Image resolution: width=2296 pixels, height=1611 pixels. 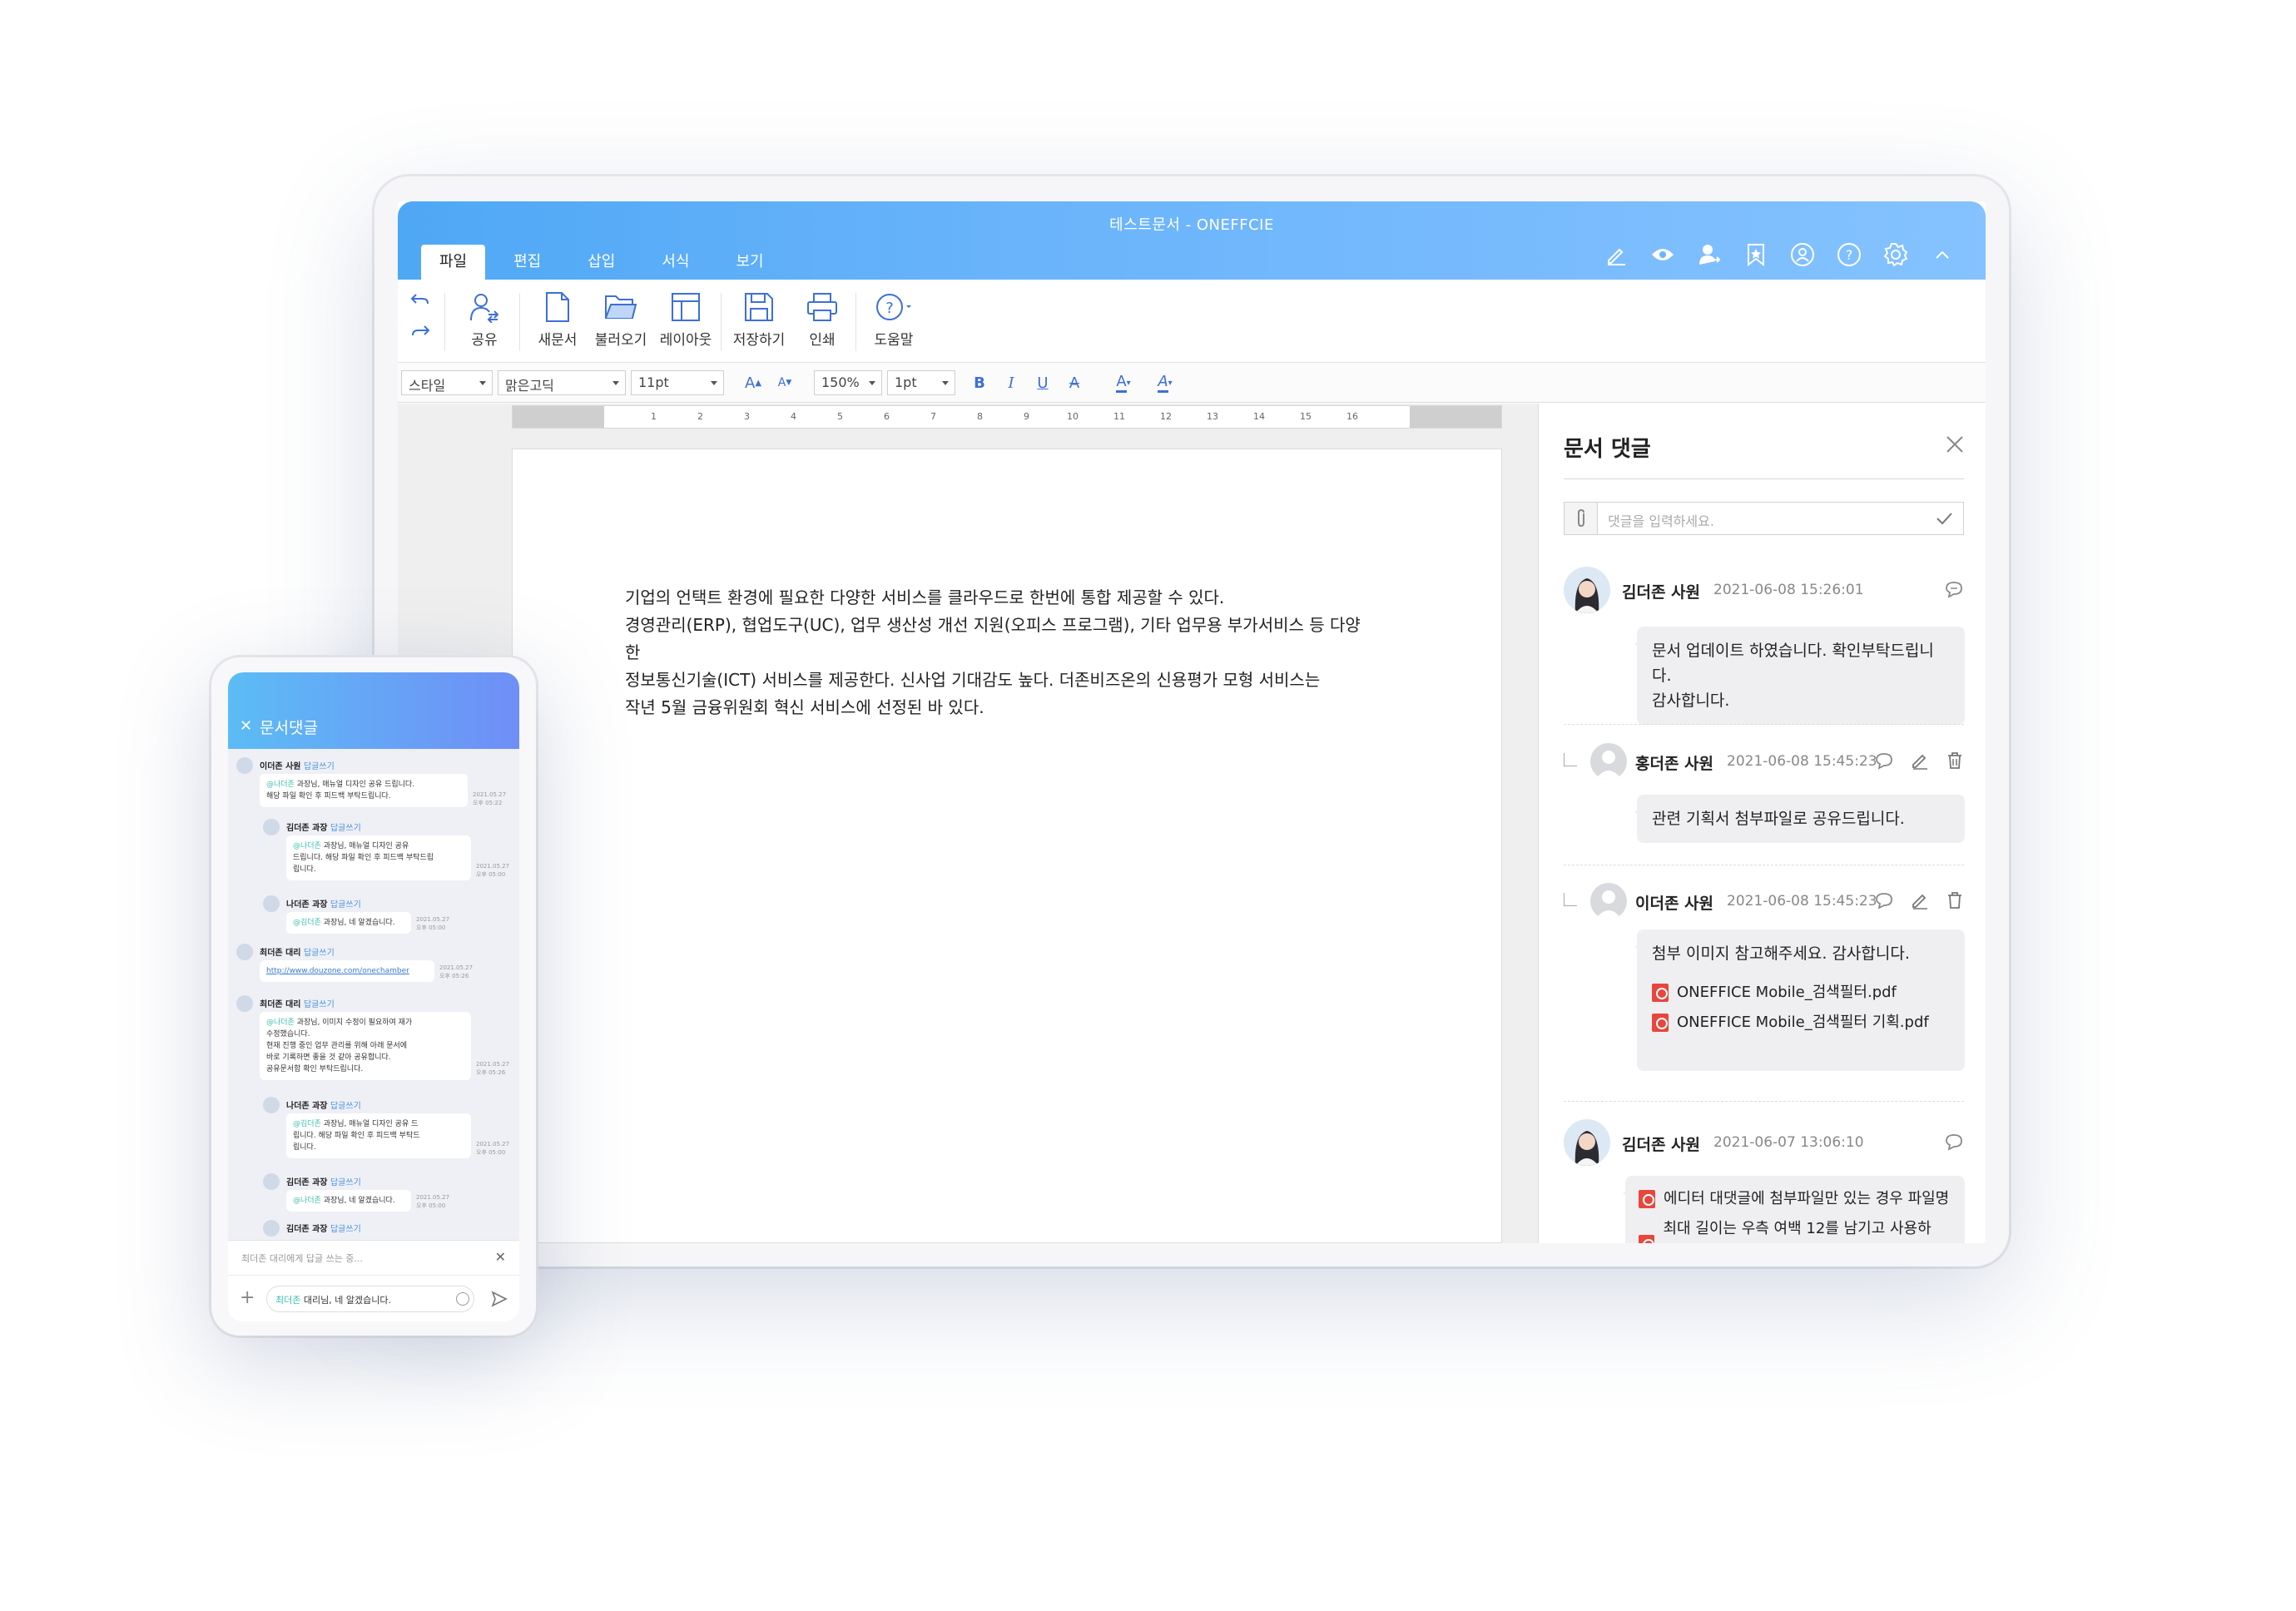 I want to click on tab-file: 파일, so click(x=453, y=262).